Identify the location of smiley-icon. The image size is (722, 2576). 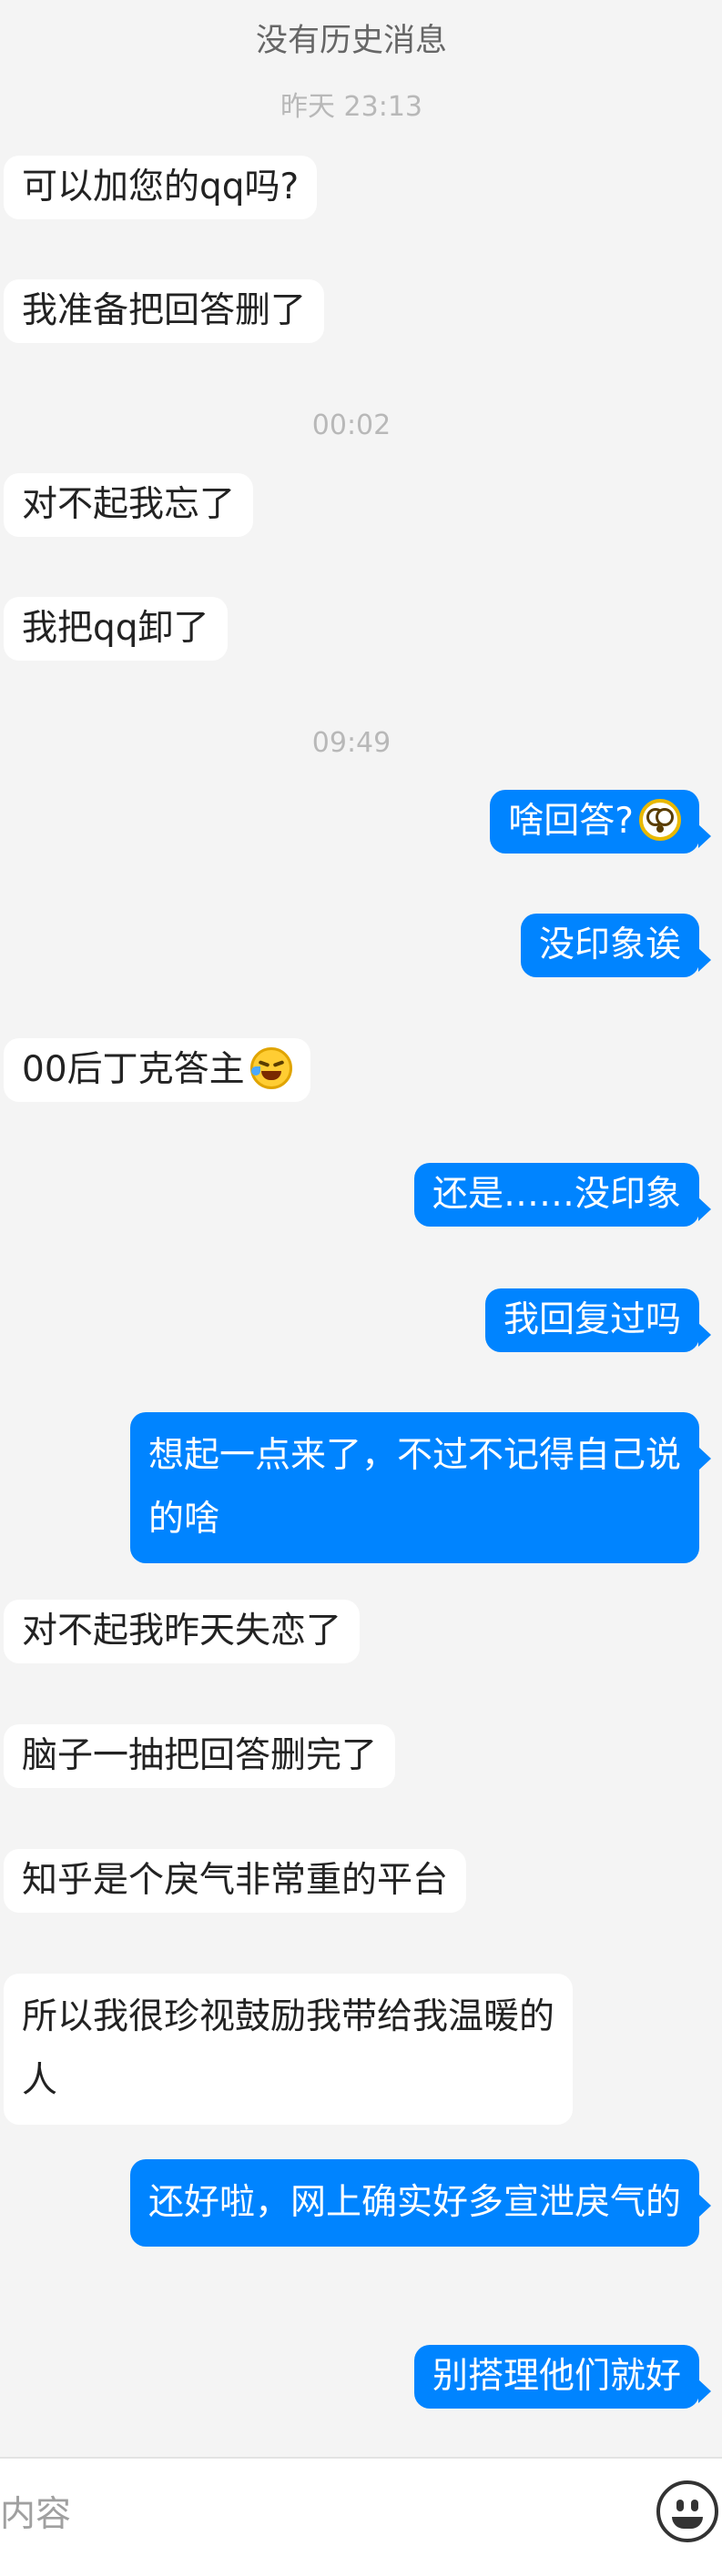
(687, 2511).